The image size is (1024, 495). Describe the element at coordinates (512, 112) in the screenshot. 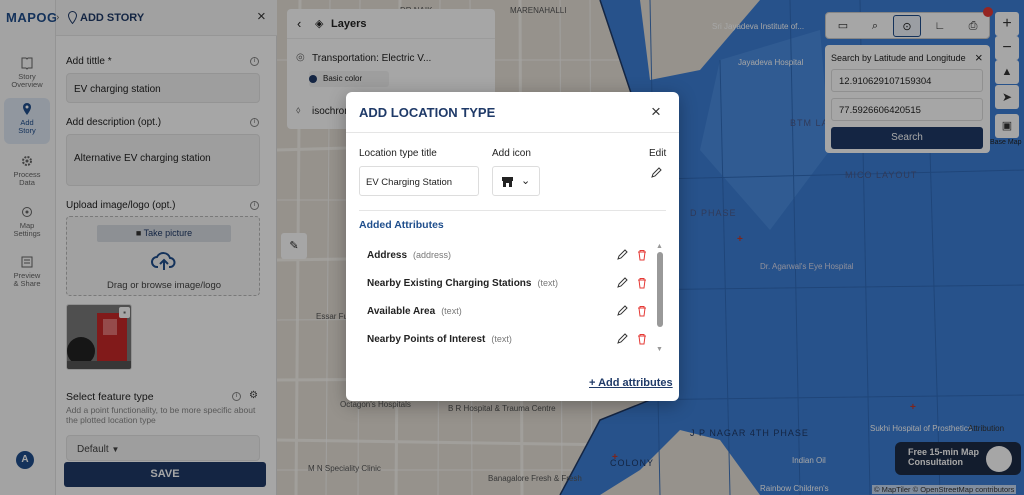

I see `modal-header: ADD LOCATION TYPE ×` at that location.